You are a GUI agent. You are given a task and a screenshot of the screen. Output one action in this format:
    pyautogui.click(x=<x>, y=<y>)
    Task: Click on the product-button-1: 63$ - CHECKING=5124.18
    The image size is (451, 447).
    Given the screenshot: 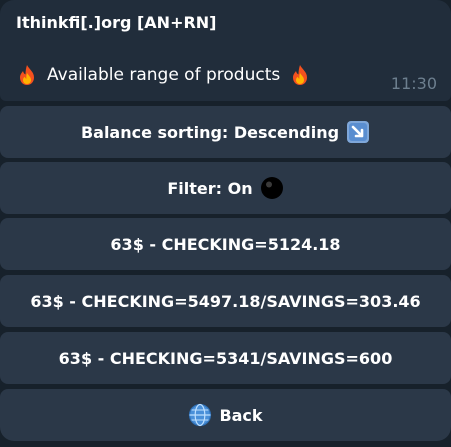 What is the action you would take?
    pyautogui.click(x=225, y=244)
    